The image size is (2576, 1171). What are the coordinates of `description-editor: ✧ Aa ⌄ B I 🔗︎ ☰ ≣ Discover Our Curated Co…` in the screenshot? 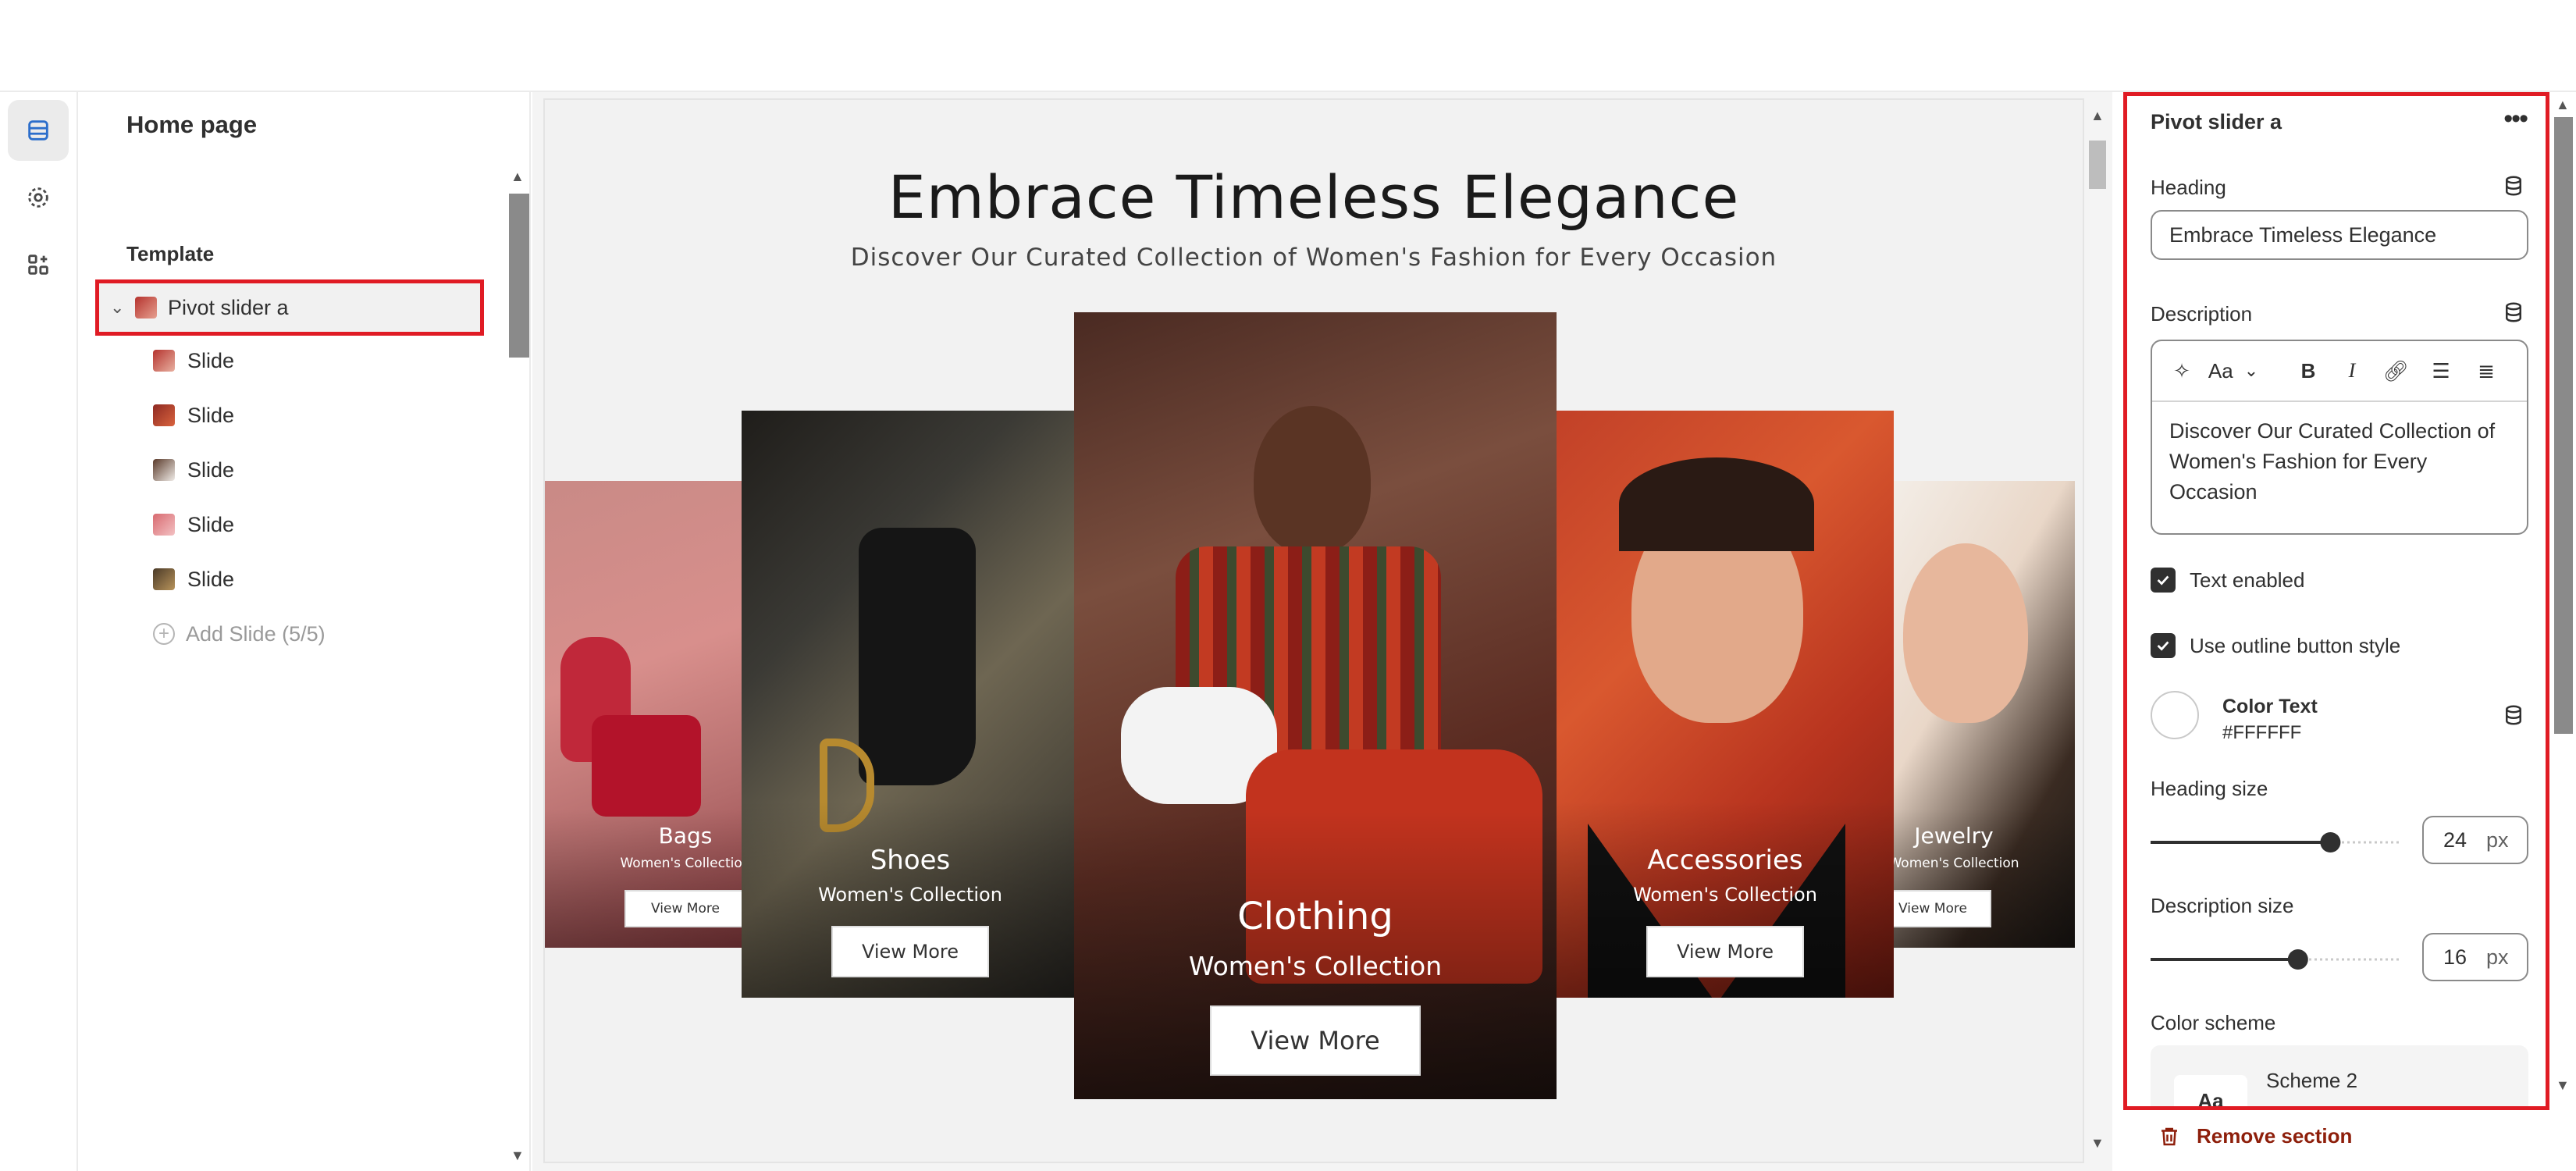 It's located at (2339, 437).